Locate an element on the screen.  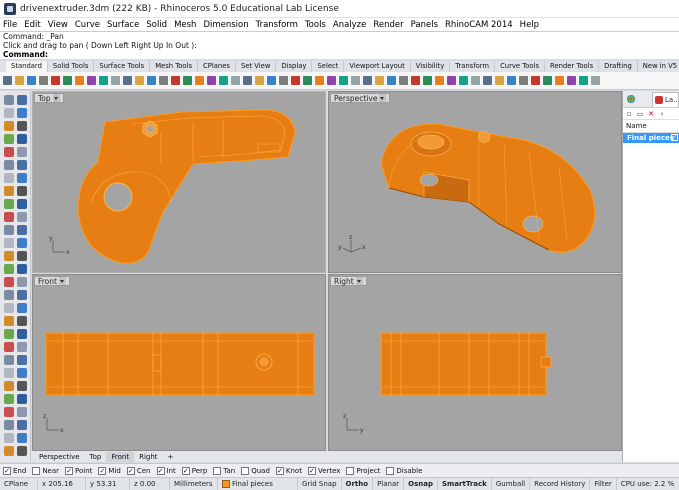
viewport-perspective-menu-icon is located at coordinates (383, 98).